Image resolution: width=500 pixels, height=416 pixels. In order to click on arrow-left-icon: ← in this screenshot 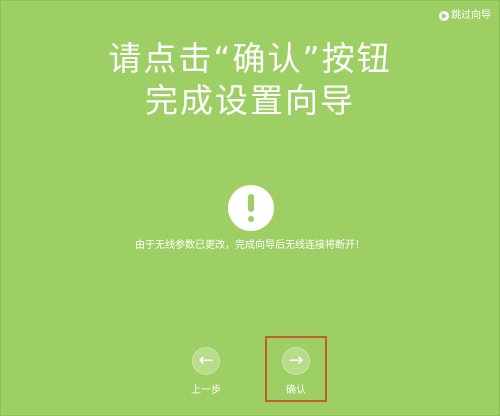, I will do `click(206, 361)`.